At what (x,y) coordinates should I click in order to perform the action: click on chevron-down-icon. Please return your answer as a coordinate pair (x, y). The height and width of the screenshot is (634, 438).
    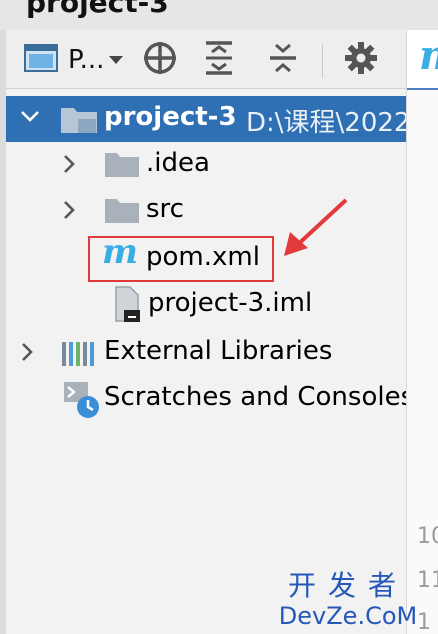
    Looking at the image, I should click on (30, 117).